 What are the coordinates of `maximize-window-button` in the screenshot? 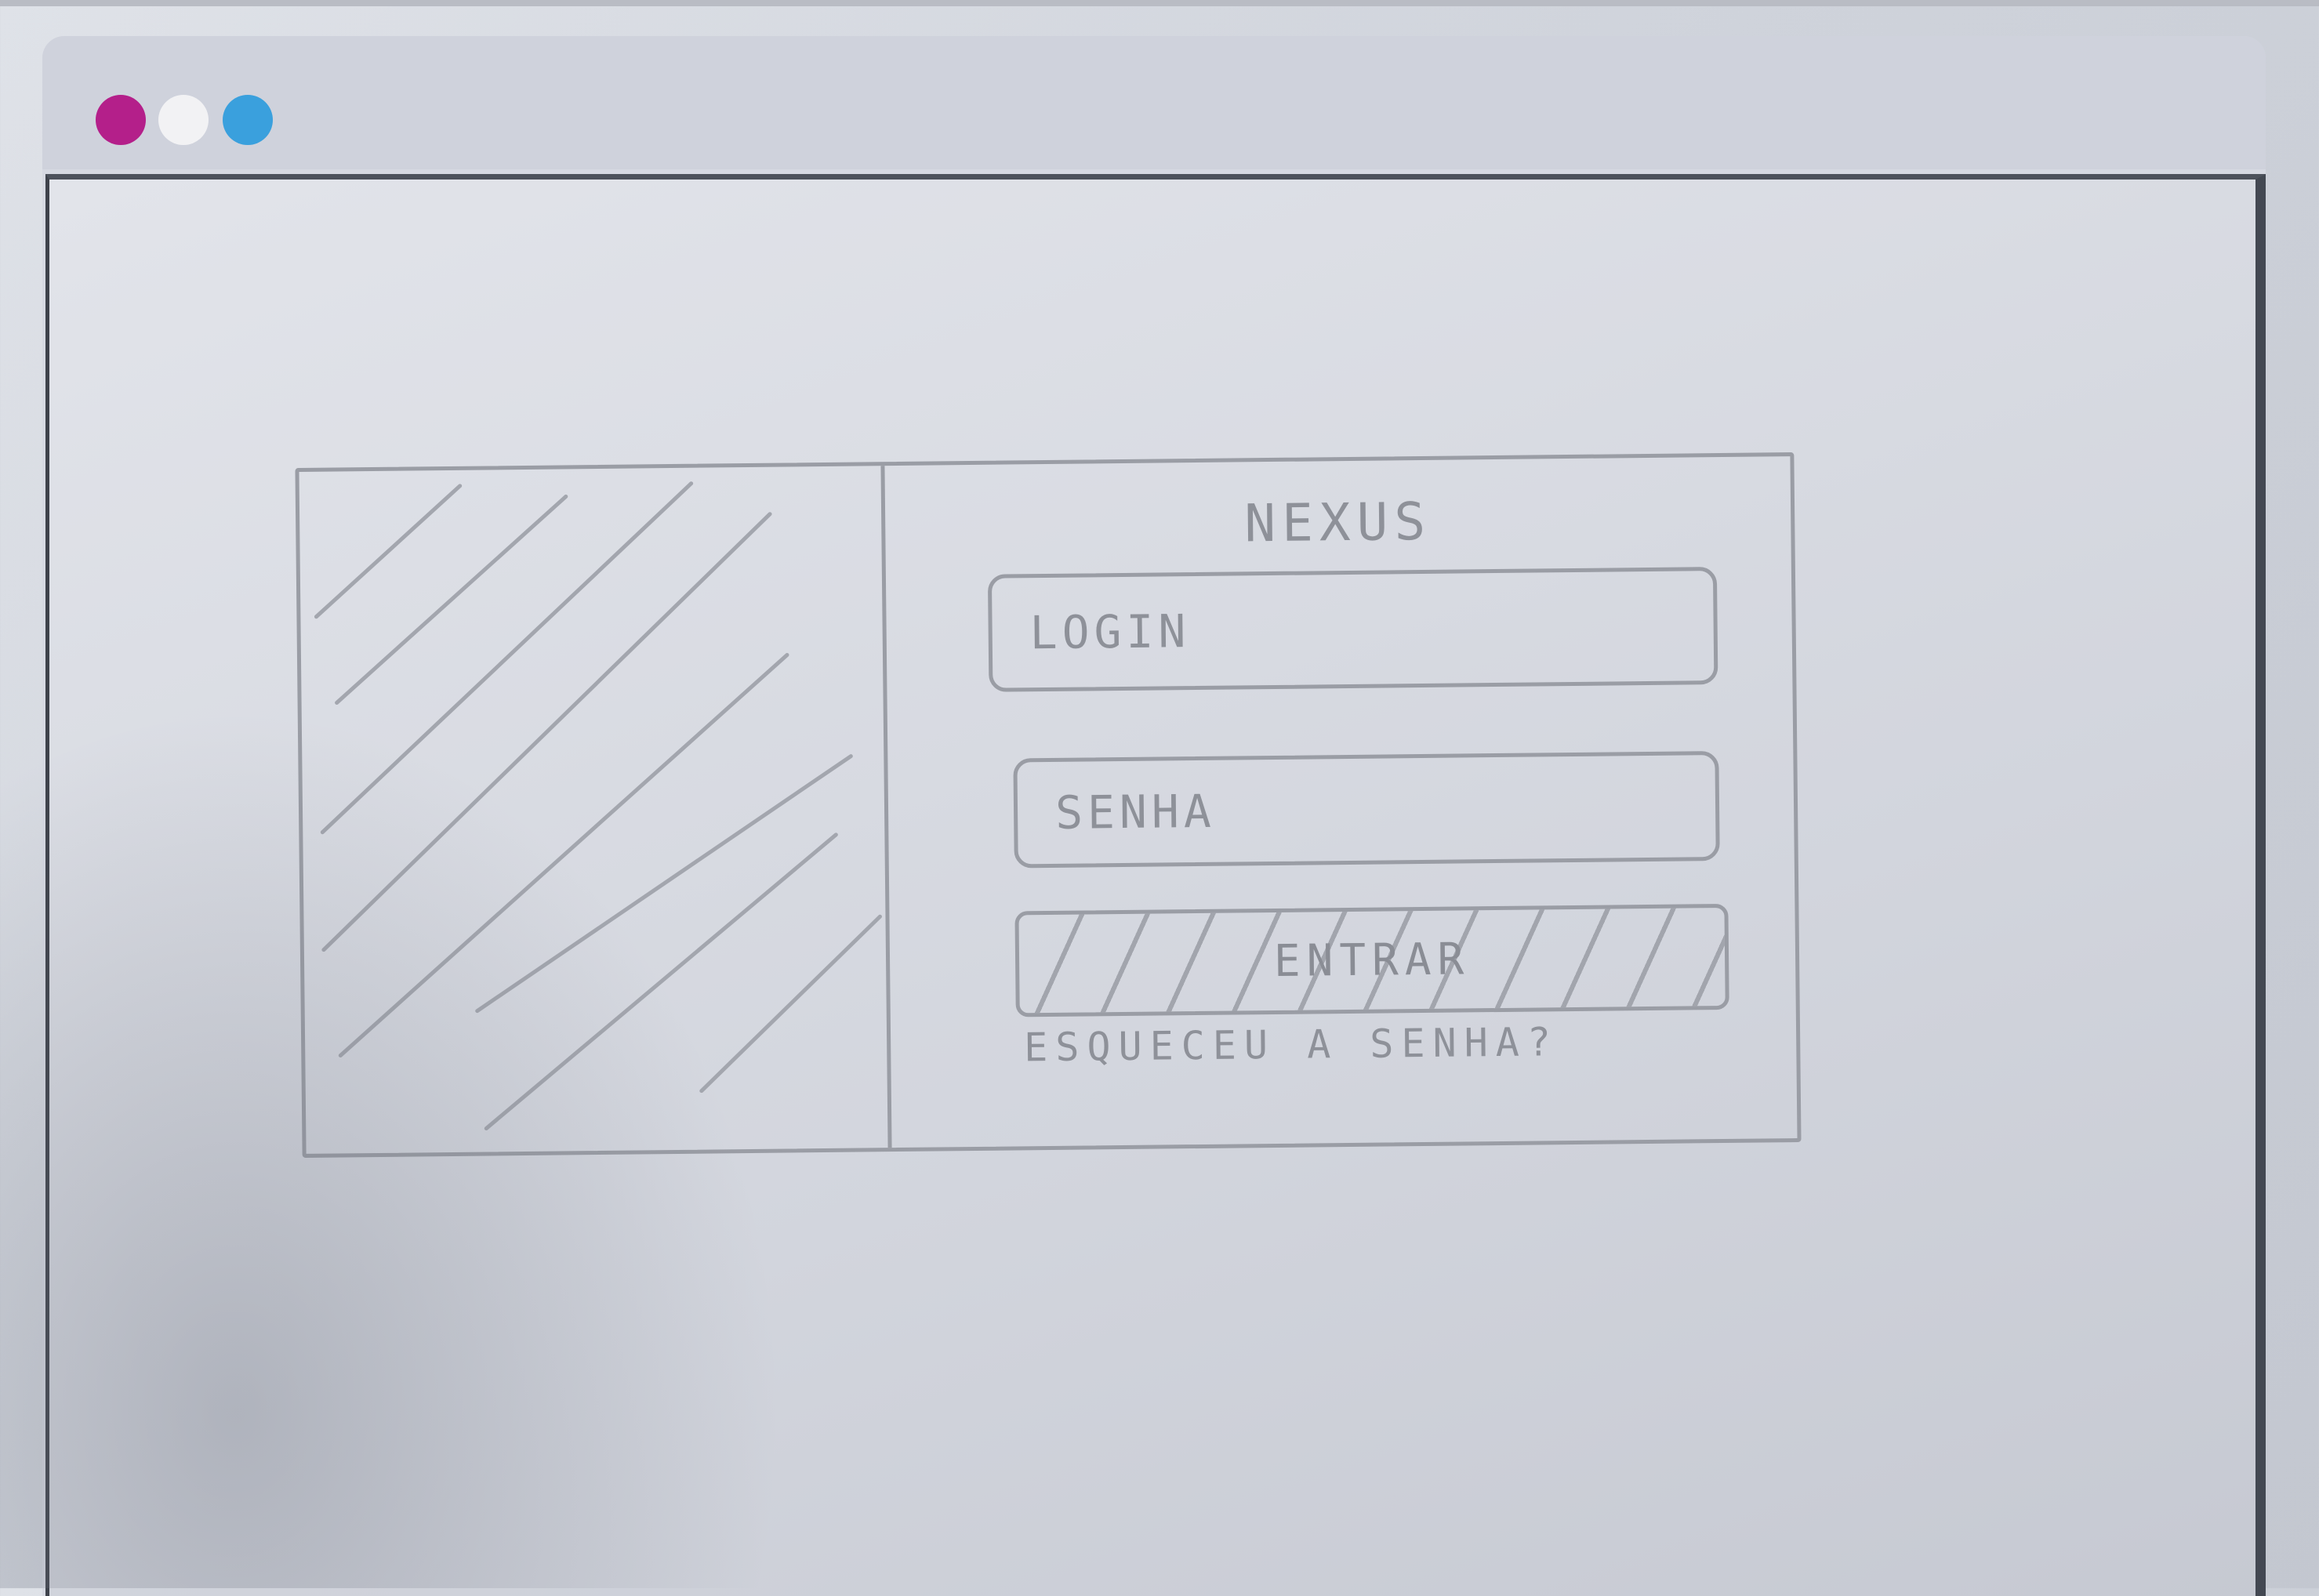 It's located at (248, 120).